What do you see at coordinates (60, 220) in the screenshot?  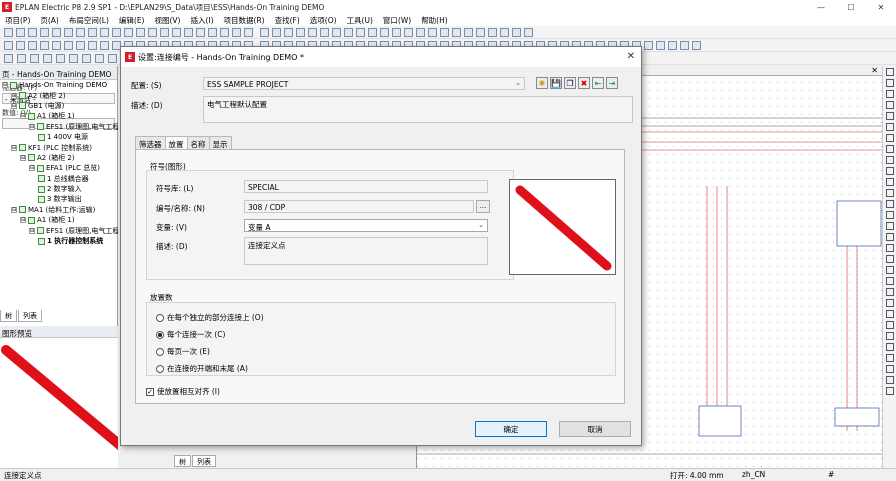 I see `tree-item: ⊟ A1 (箱柜 1)` at bounding box center [60, 220].